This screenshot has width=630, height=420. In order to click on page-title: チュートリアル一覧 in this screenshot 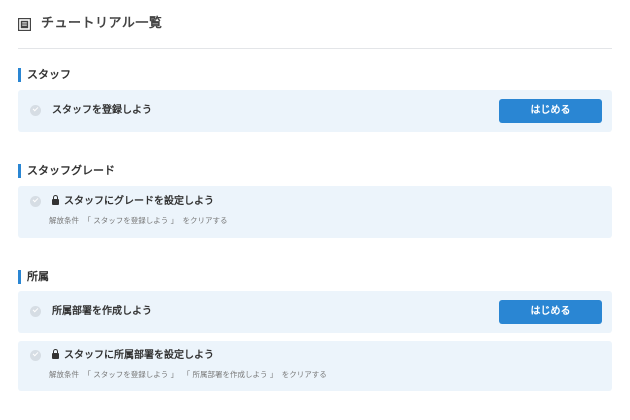, I will do `click(102, 23)`.